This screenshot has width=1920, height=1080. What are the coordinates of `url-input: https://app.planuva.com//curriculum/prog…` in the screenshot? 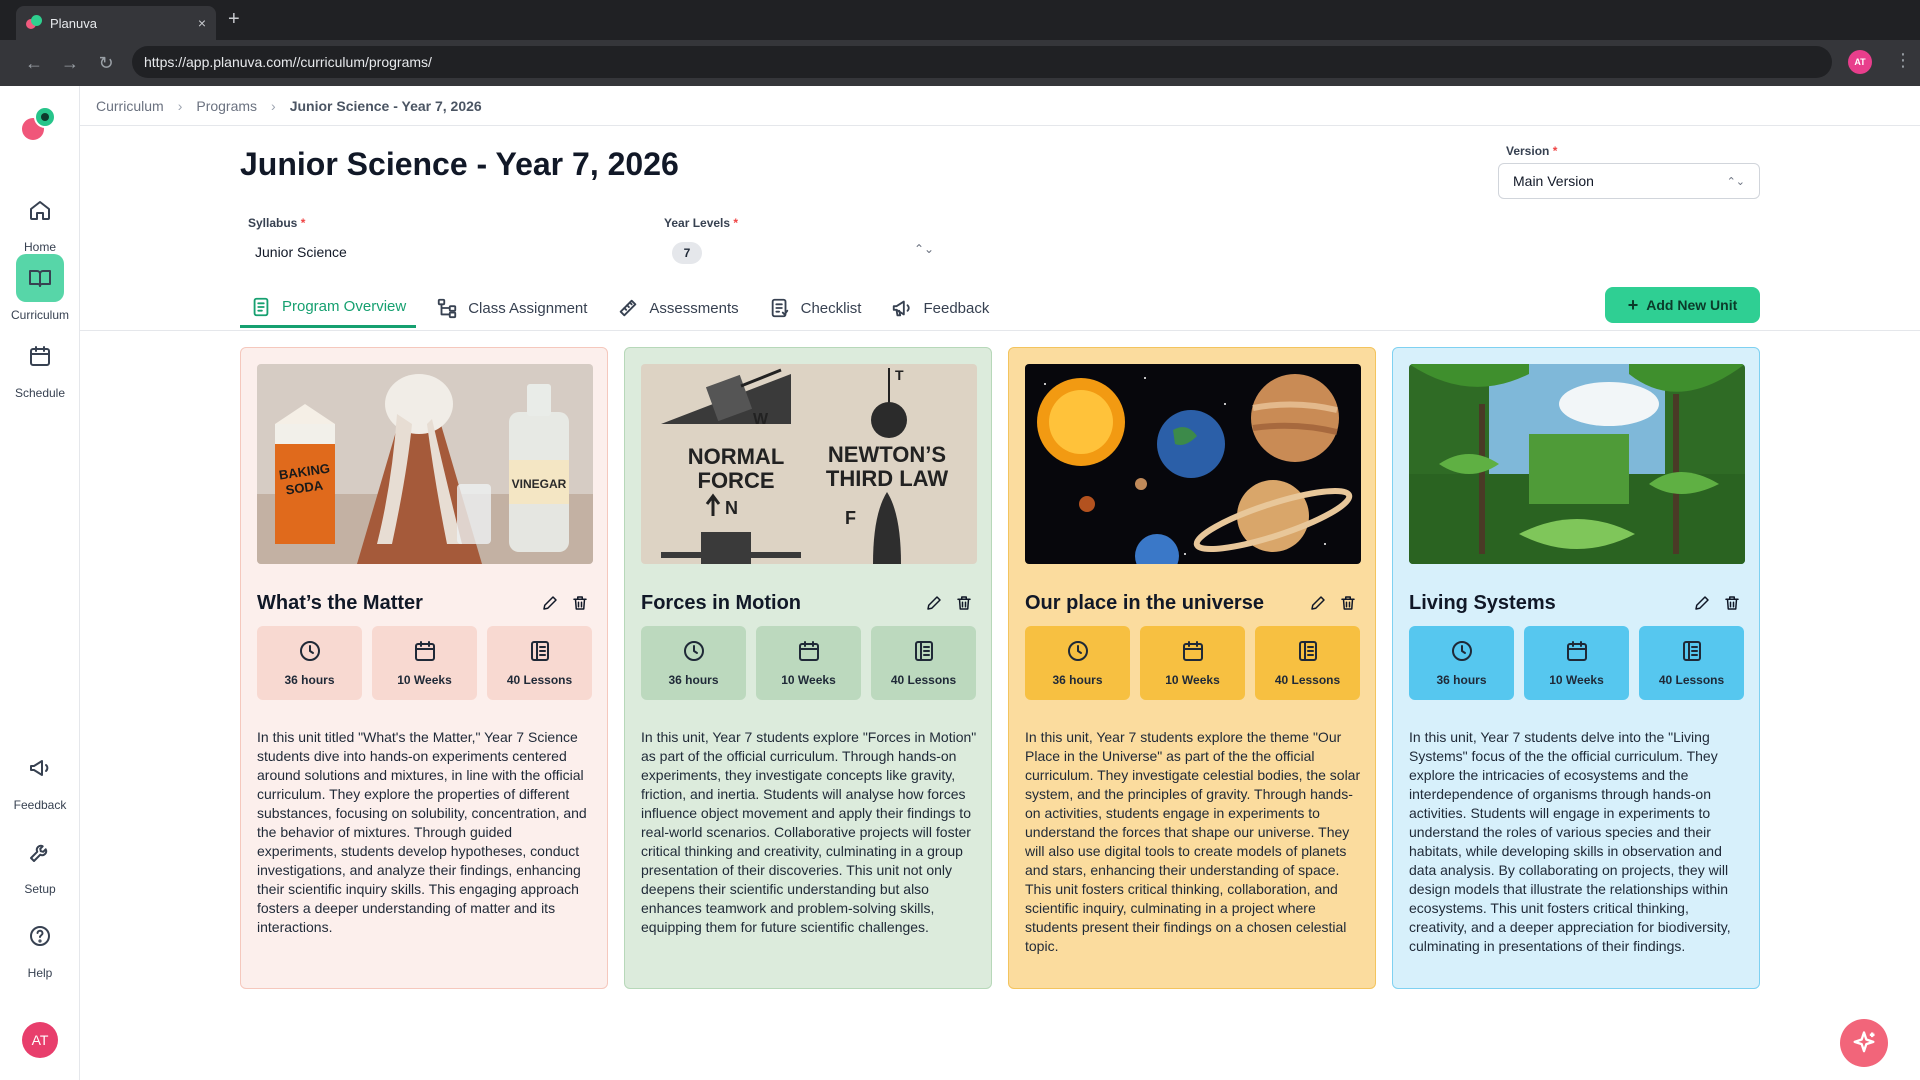 It's located at (982, 62).